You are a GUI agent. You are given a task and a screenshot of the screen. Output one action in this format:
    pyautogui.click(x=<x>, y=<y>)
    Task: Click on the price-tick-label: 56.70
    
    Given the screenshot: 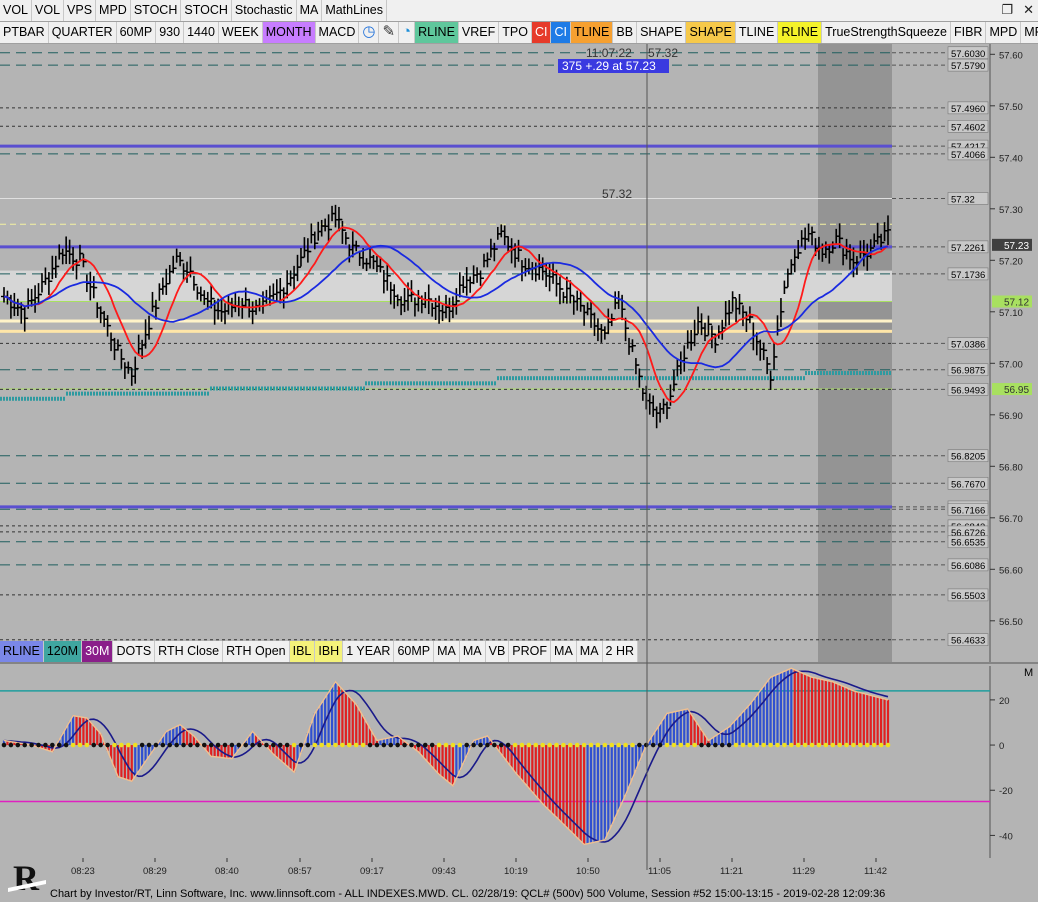 What is the action you would take?
    pyautogui.click(x=1011, y=519)
    